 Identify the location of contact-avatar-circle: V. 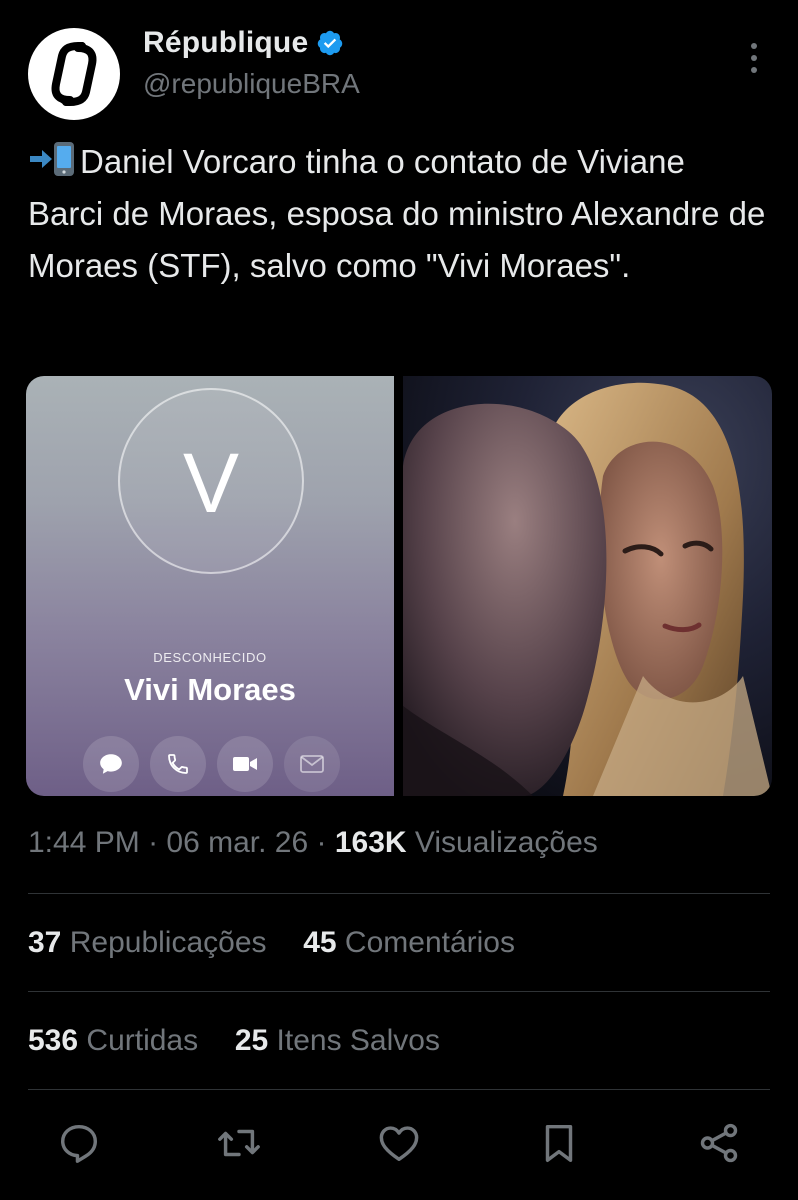
(211, 481).